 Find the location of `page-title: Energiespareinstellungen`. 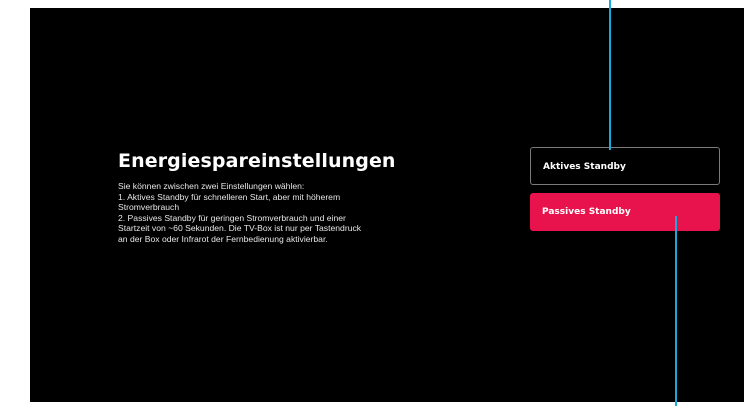

page-title: Energiespareinstellungen is located at coordinates (257, 161).